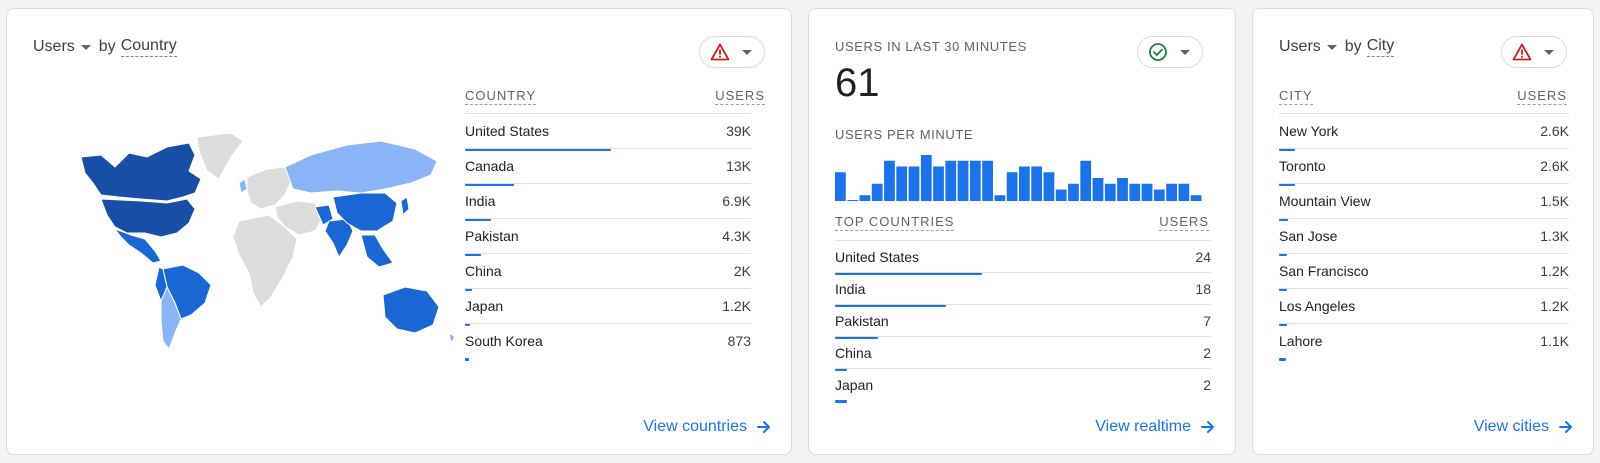  I want to click on row-label: China, so click(853, 353).